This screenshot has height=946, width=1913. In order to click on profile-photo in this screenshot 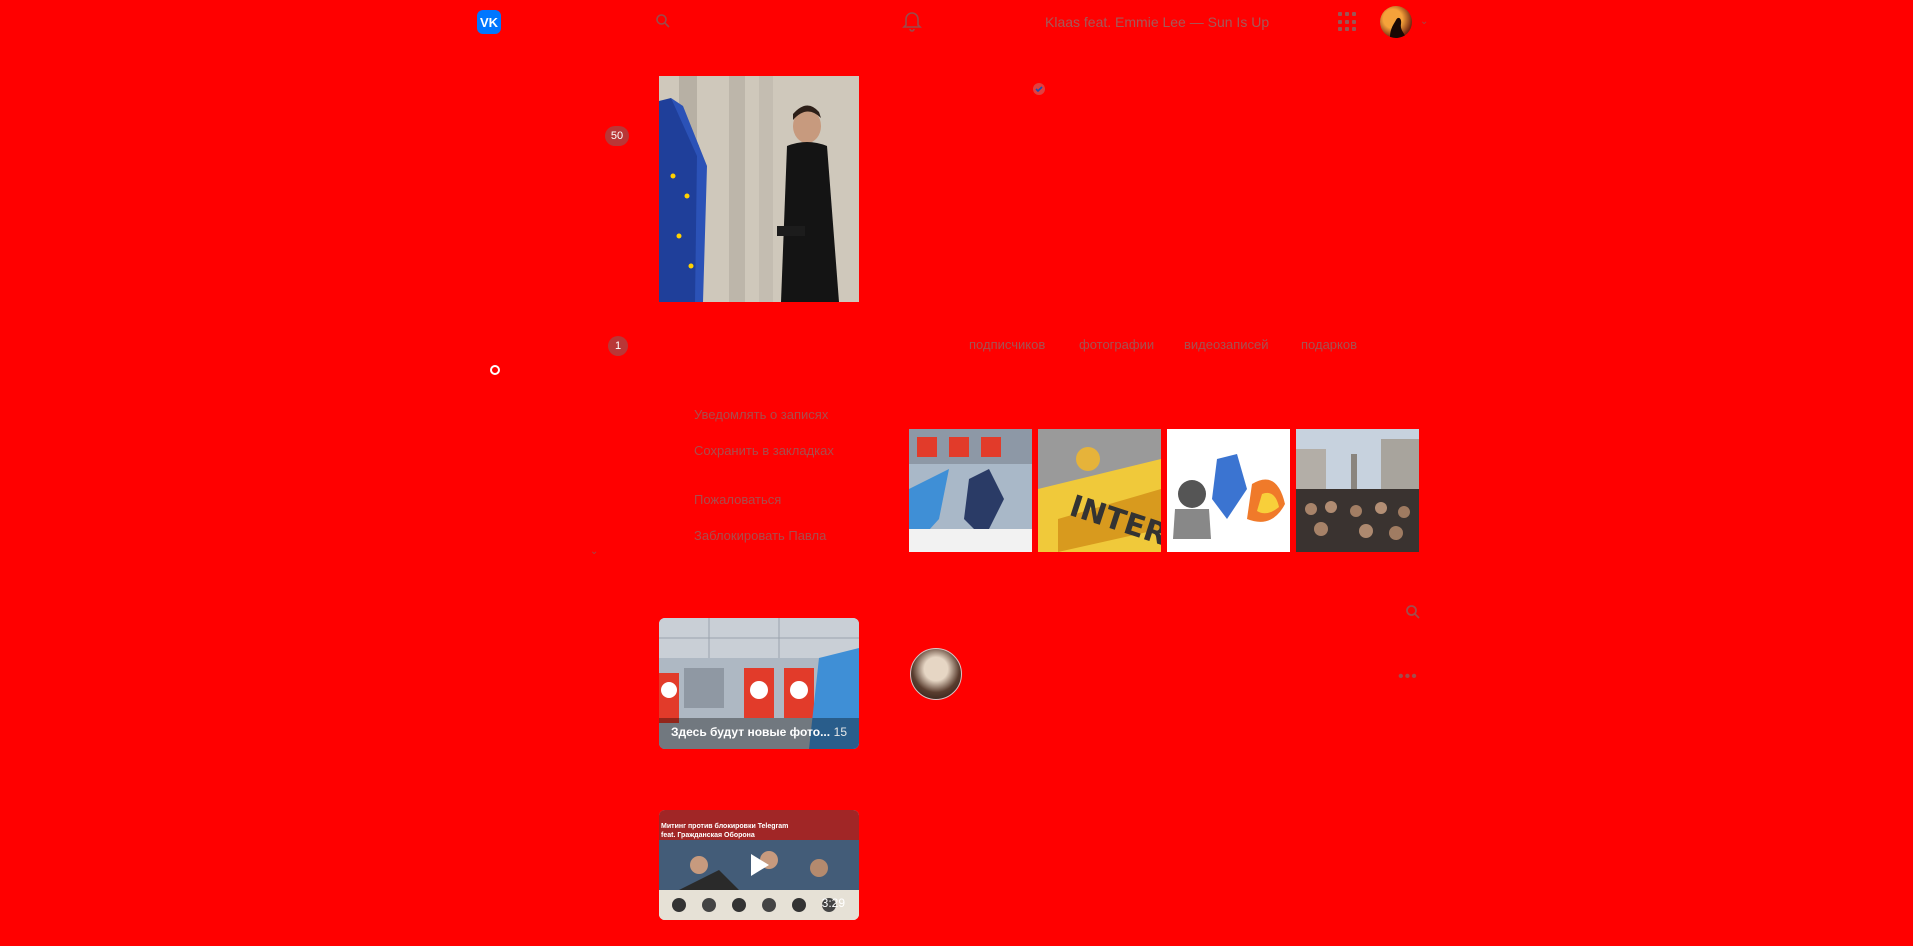, I will do `click(759, 189)`.